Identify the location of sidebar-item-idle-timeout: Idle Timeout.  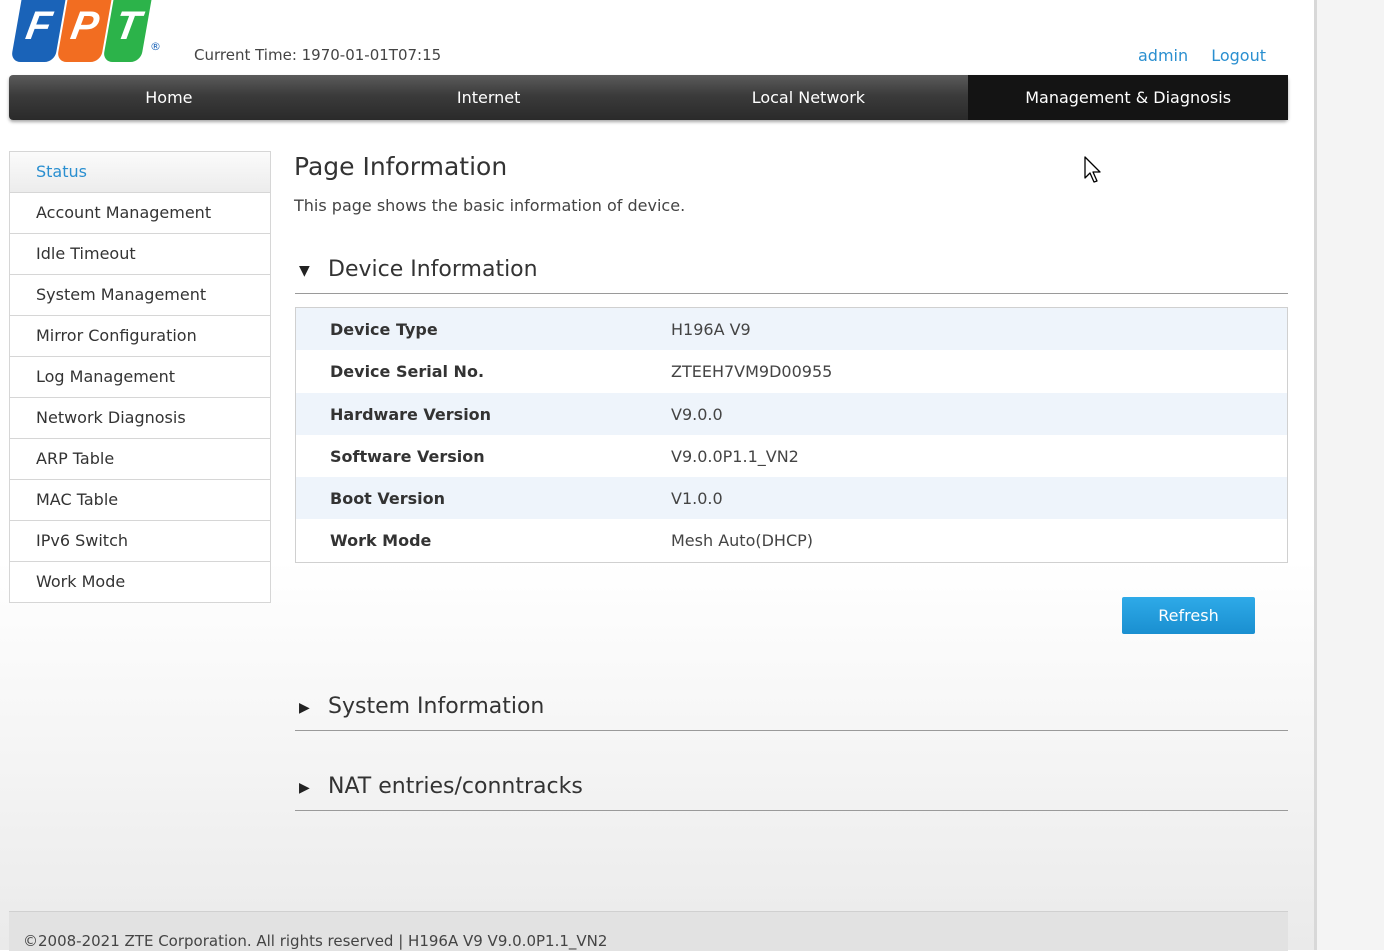
(140, 253).